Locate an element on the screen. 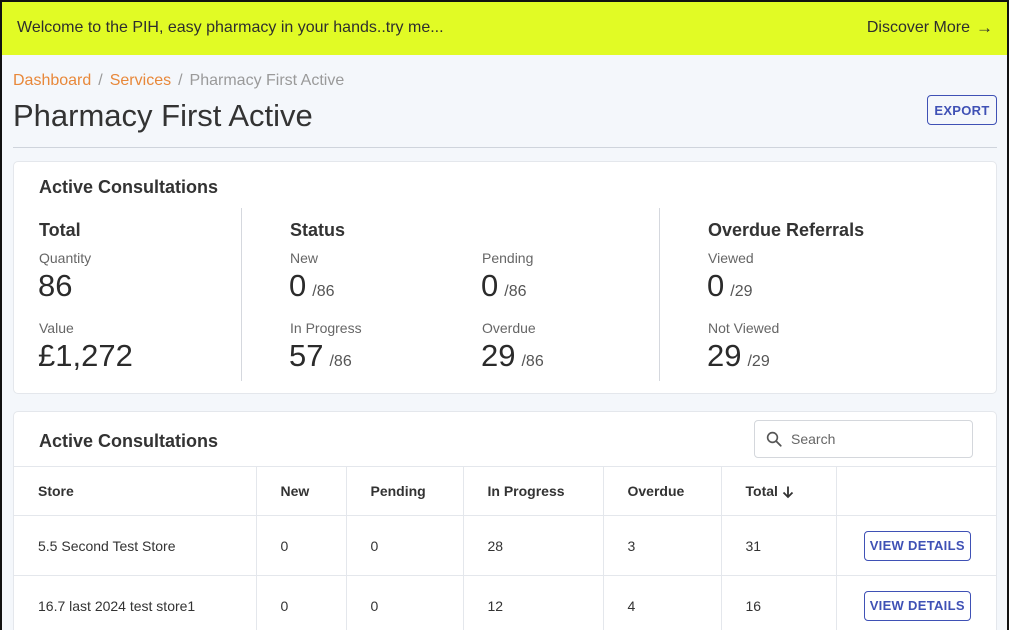  status-overdue-value: 29/86 is located at coordinates (512, 356).